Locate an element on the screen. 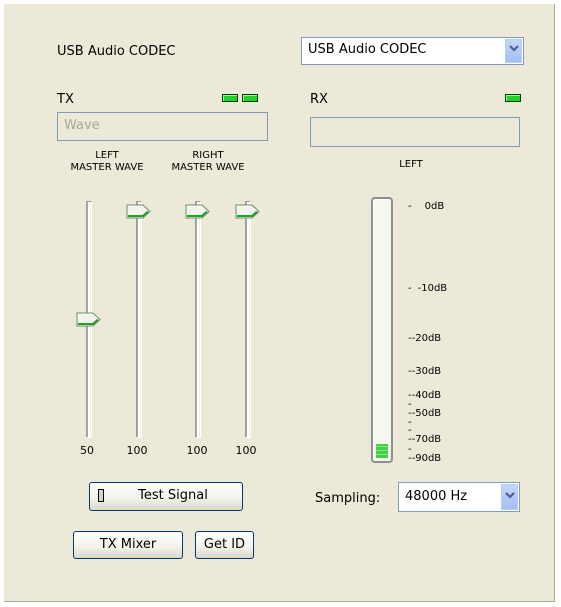  tx-label: TX is located at coordinates (65, 99).